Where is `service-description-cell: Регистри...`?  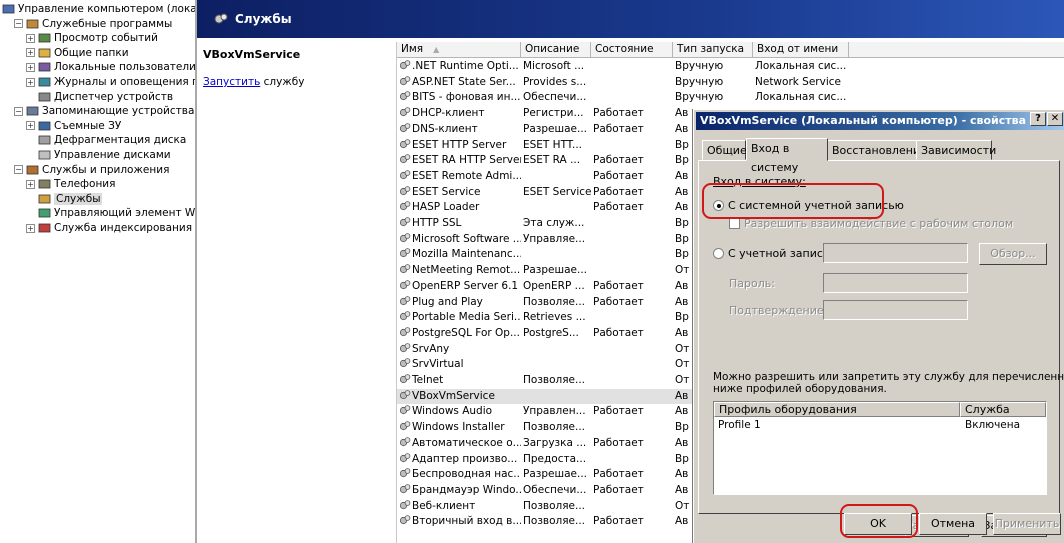 service-description-cell: Регистри... is located at coordinates (557, 114).